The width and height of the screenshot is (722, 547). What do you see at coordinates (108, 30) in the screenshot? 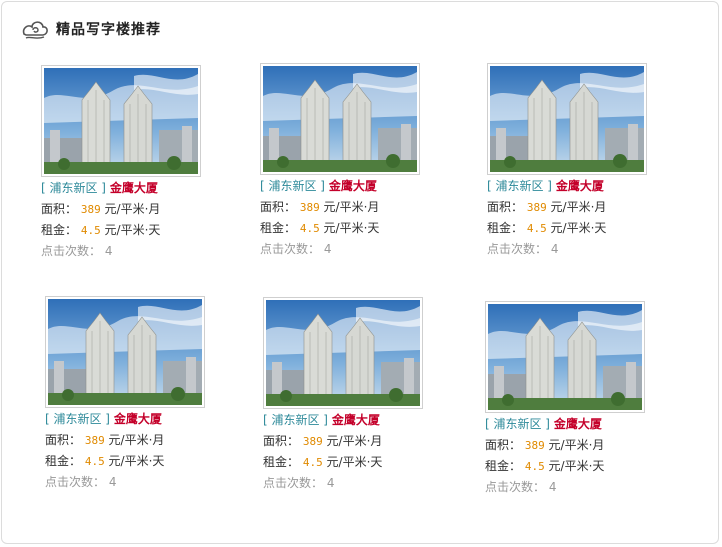
I see `section-title: 精品写字楼推荐` at bounding box center [108, 30].